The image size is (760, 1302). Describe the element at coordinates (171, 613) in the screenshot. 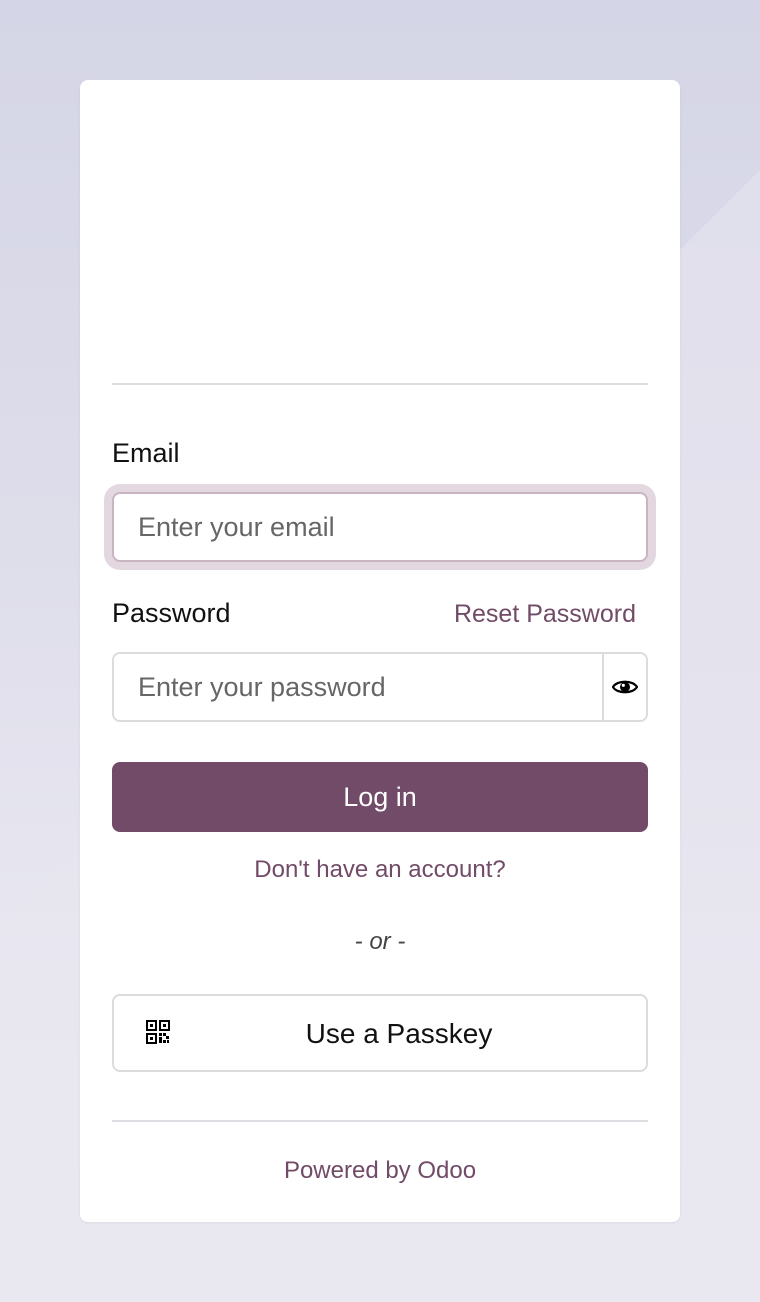

I see `password-label: Password` at that location.